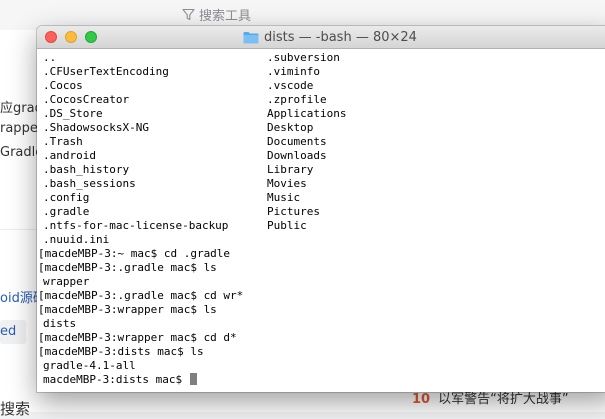 Image resolution: width=605 pixels, height=419 pixels. What do you see at coordinates (137, 337) in the screenshot?
I see `session-line: [macdeMBP-3:wrapper mac$ cd d*` at bounding box center [137, 337].